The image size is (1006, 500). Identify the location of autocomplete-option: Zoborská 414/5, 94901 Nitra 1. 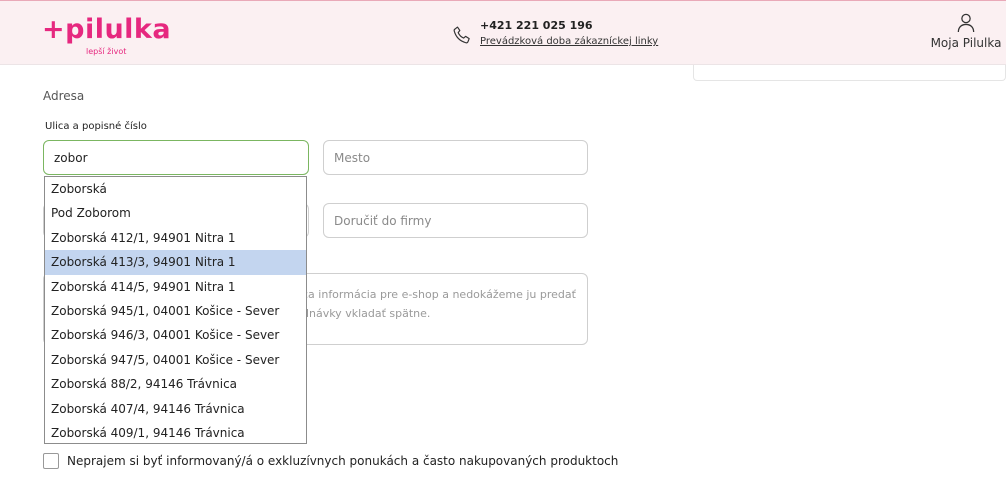
(175, 287).